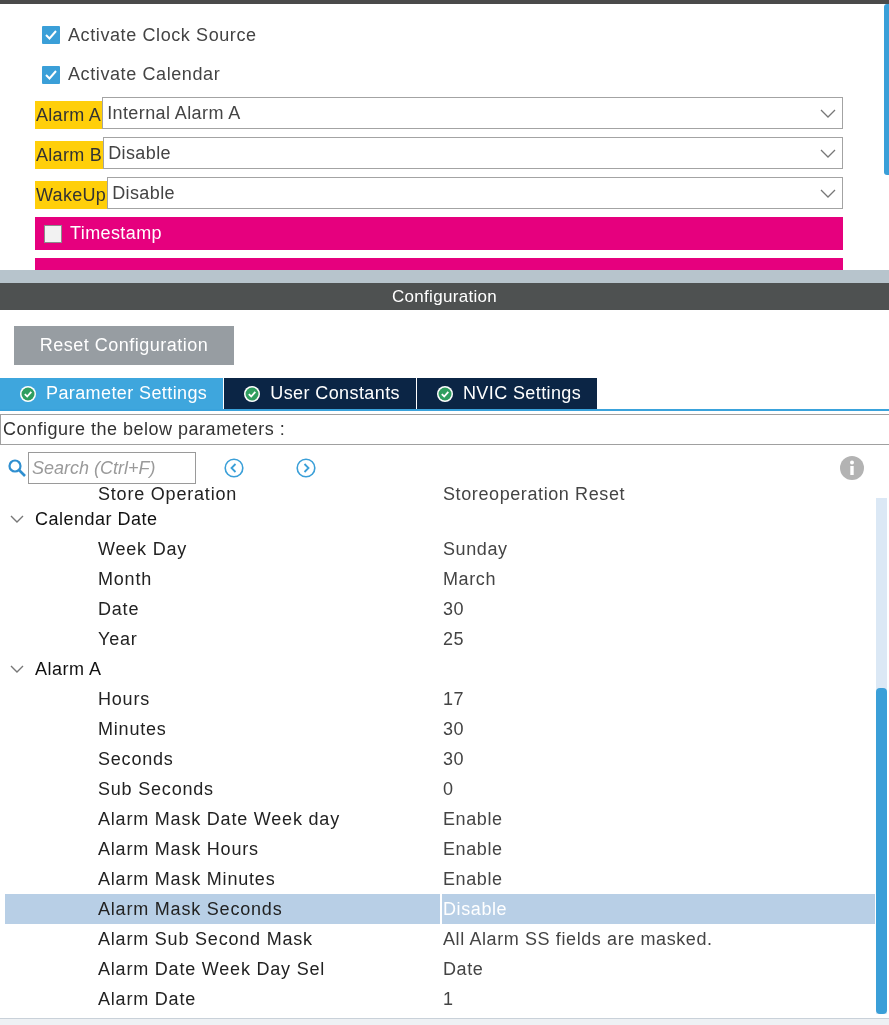  I want to click on tab: User Constants, so click(320, 393).